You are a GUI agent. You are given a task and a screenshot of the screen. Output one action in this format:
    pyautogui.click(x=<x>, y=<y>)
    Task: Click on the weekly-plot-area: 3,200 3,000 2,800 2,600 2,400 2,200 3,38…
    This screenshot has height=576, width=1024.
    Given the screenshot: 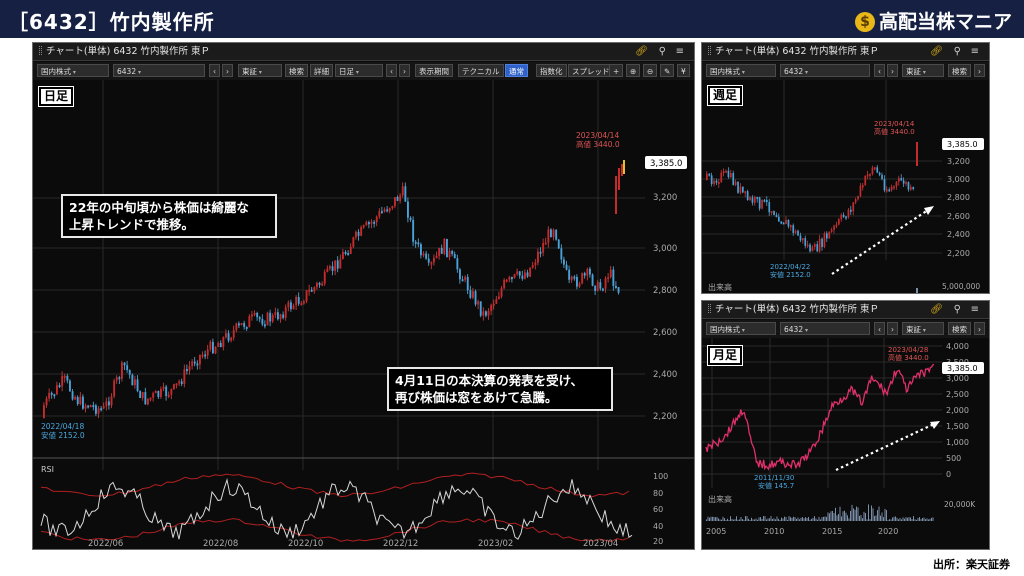 What is the action you would take?
    pyautogui.click(x=845, y=197)
    